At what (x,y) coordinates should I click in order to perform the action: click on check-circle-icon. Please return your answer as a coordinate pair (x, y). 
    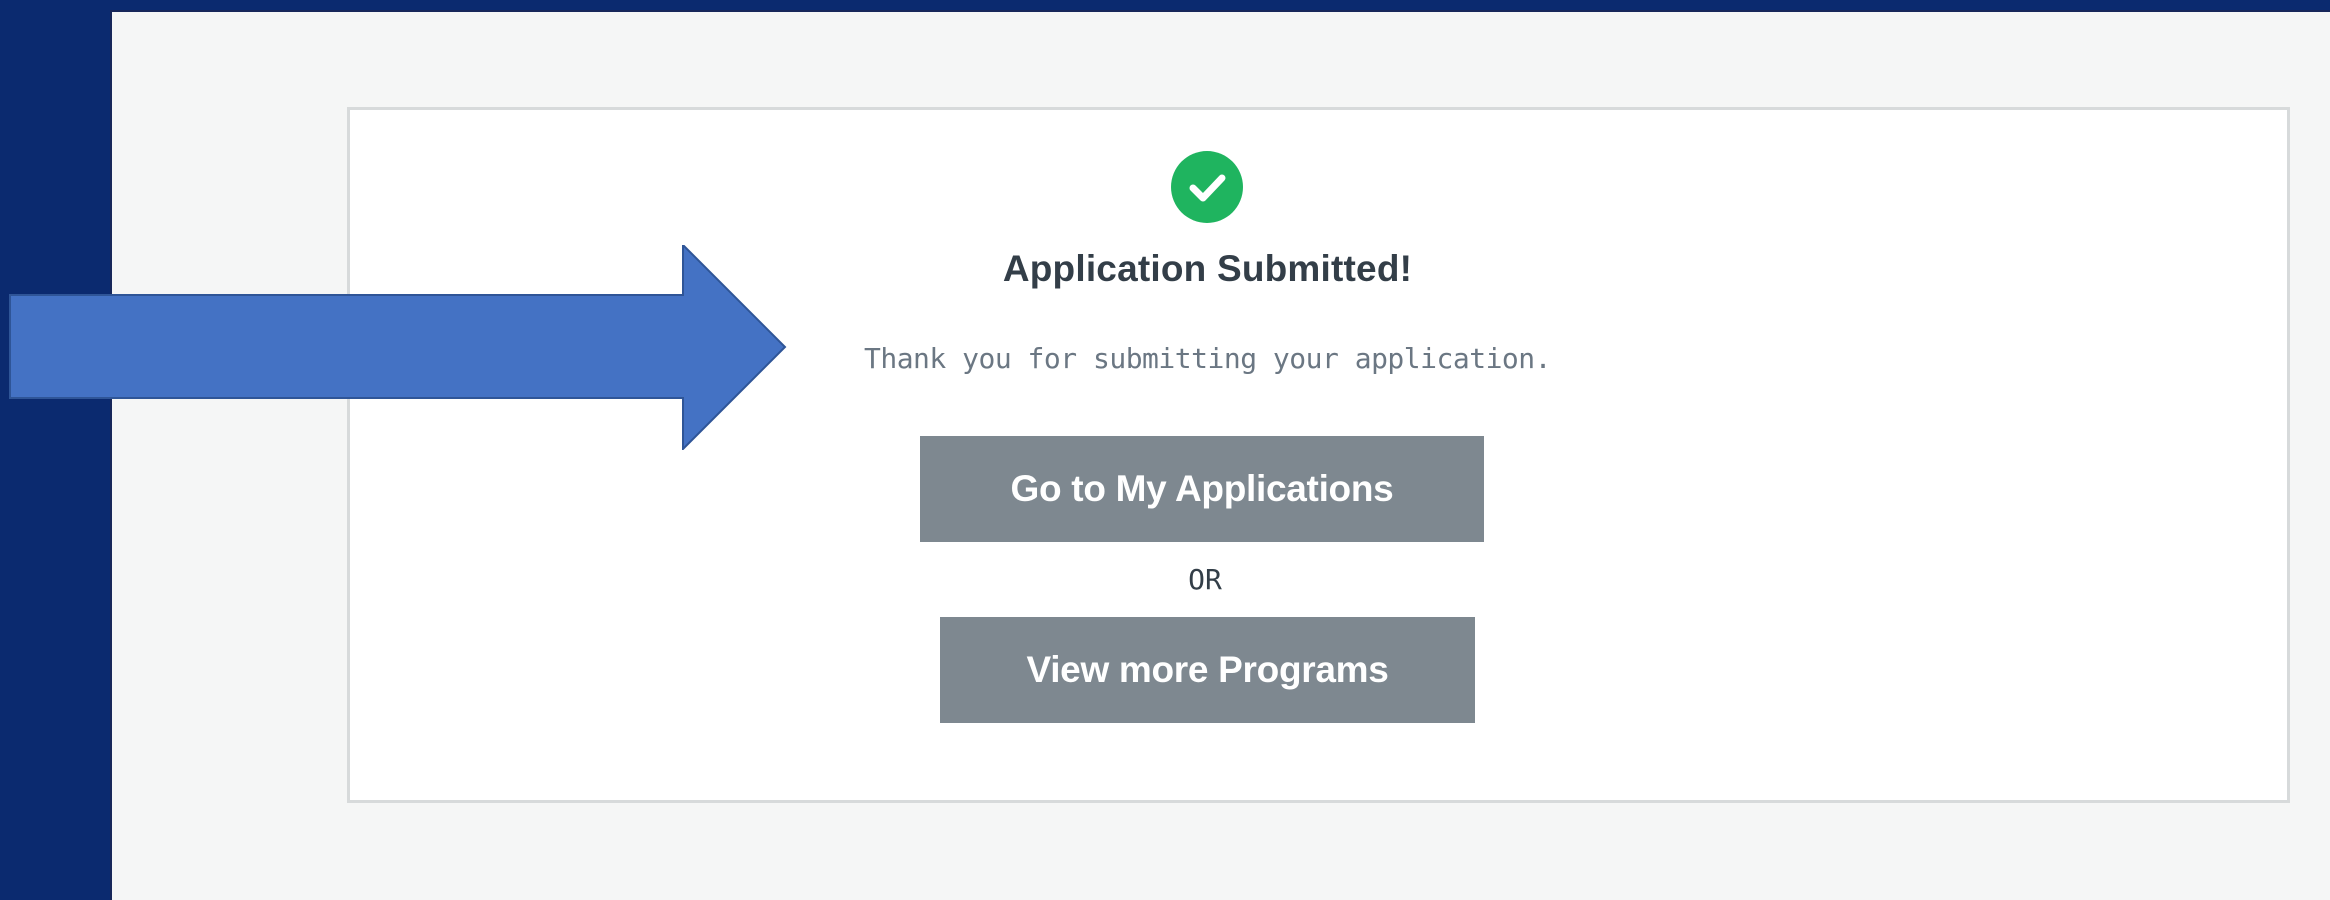
    Looking at the image, I should click on (1207, 187).